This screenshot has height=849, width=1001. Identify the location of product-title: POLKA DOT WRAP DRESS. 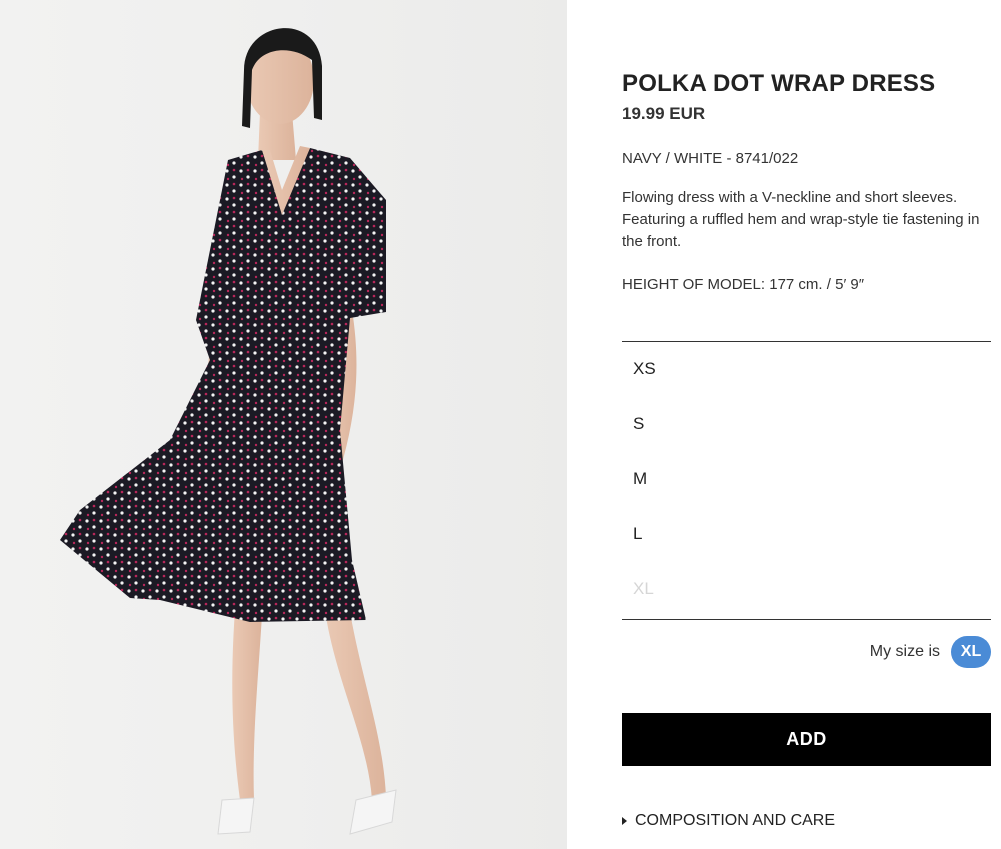
(779, 83).